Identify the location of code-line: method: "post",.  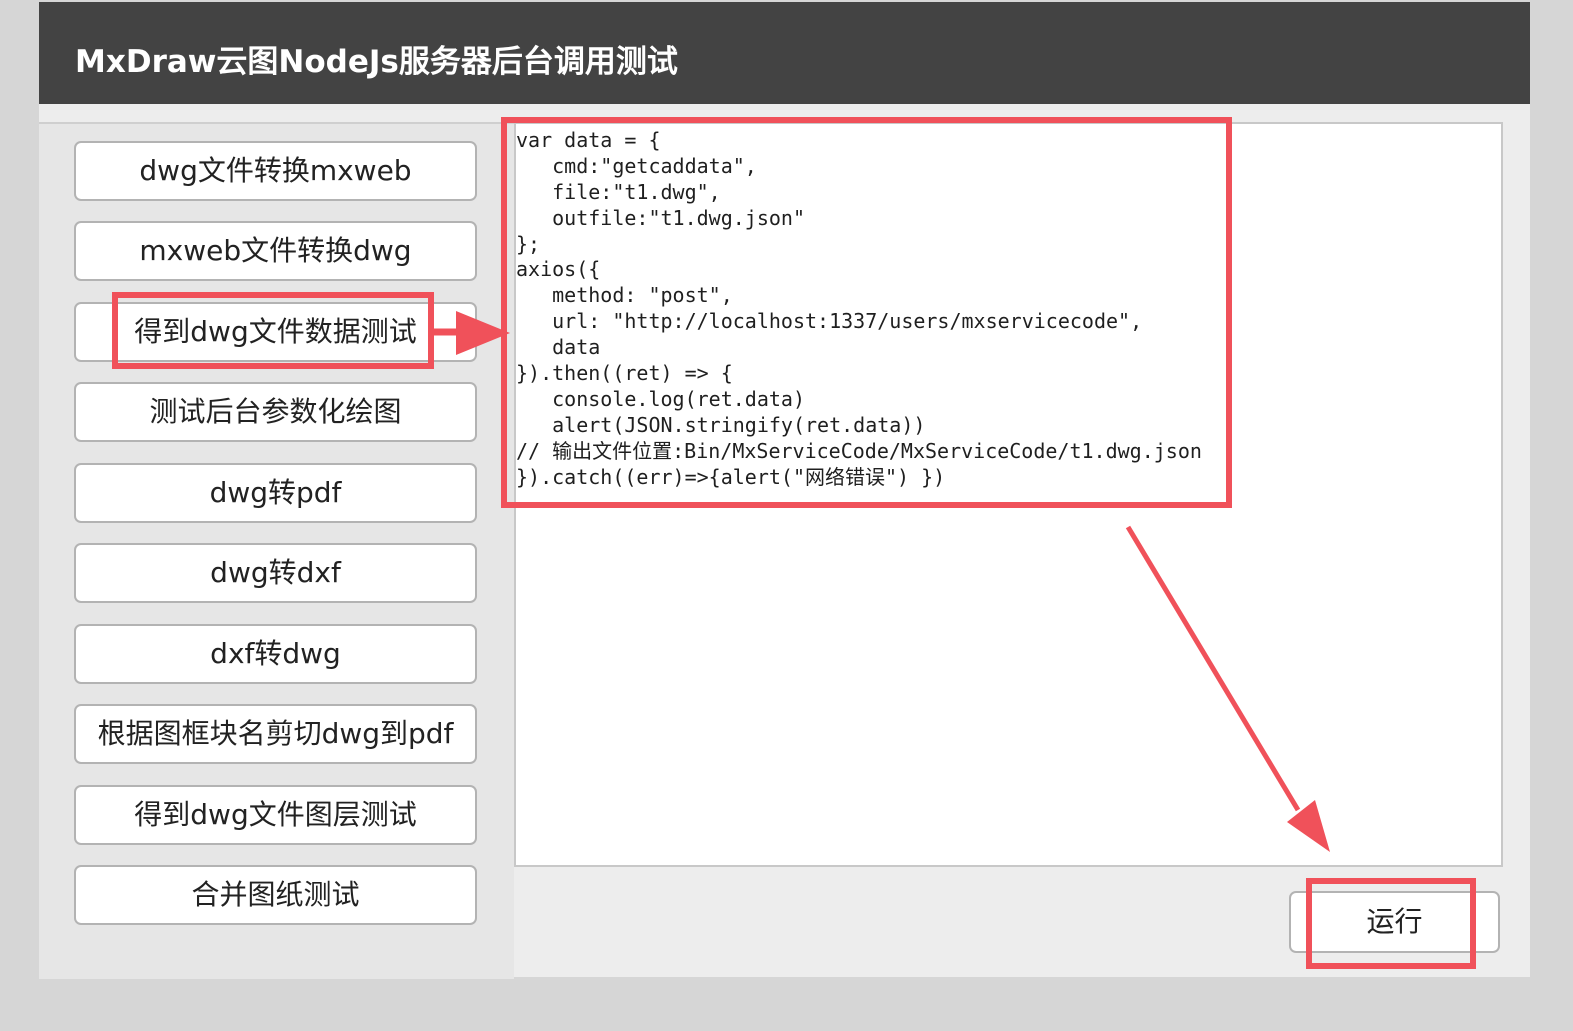
(624, 295).